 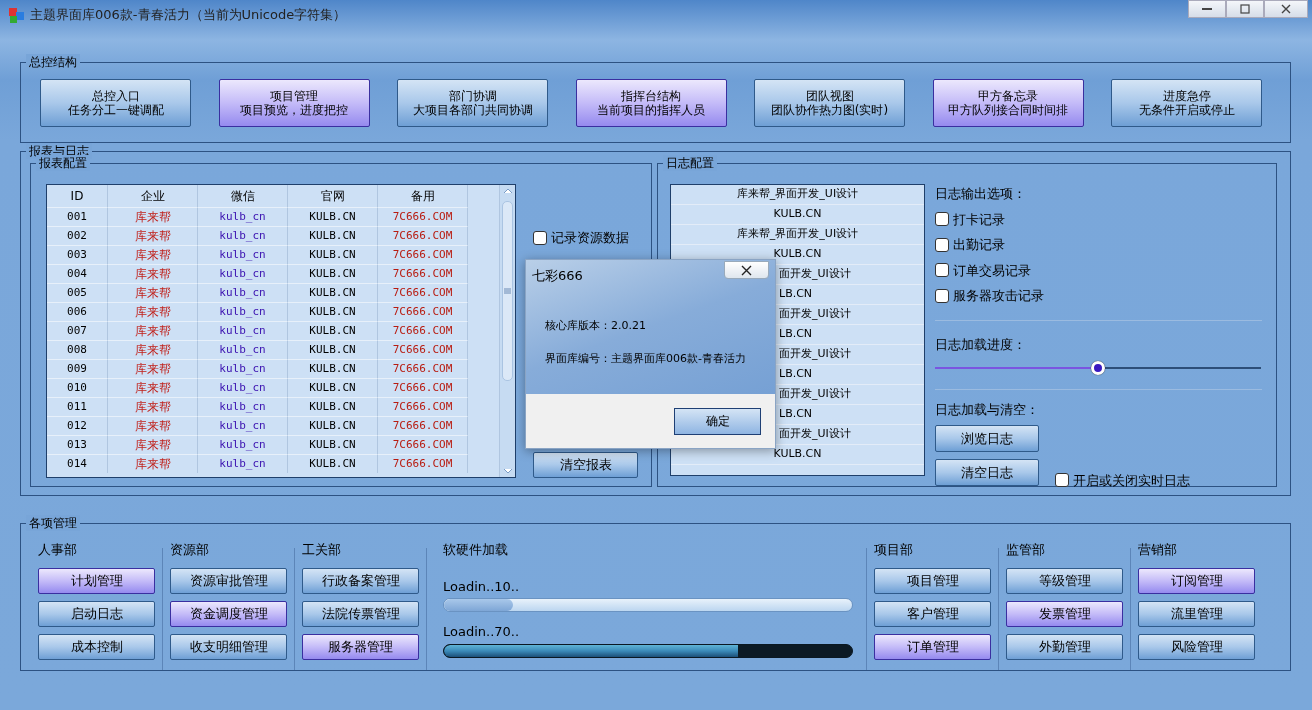 What do you see at coordinates (360, 613) in the screenshot?
I see `menu-button: 法院传票管理` at bounding box center [360, 613].